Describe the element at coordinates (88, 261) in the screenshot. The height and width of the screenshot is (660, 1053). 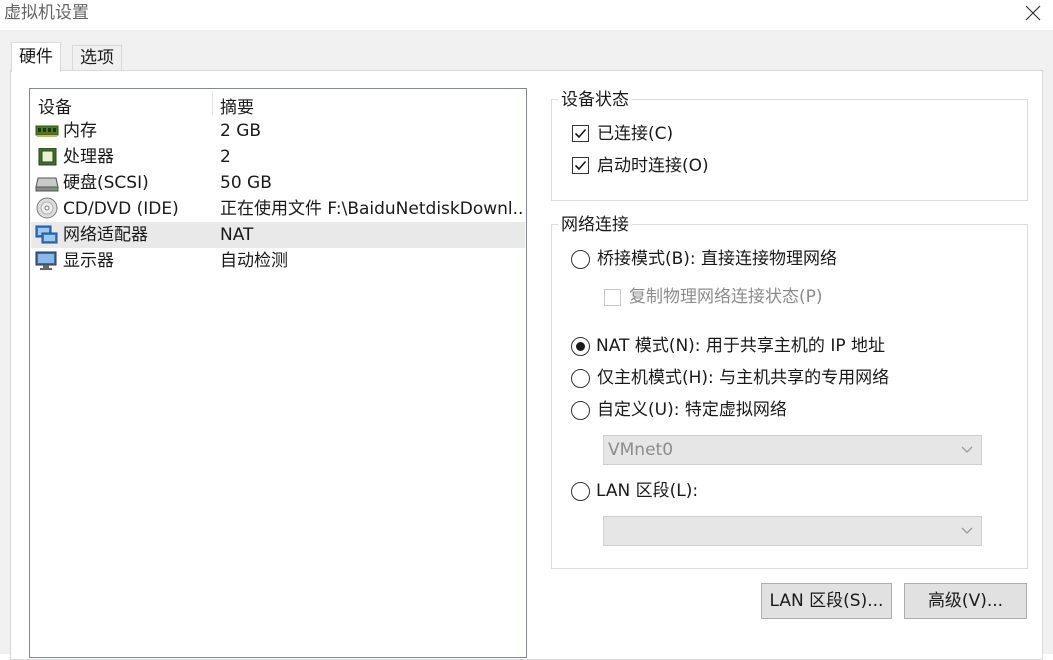
I see `device-name: 显示器` at that location.